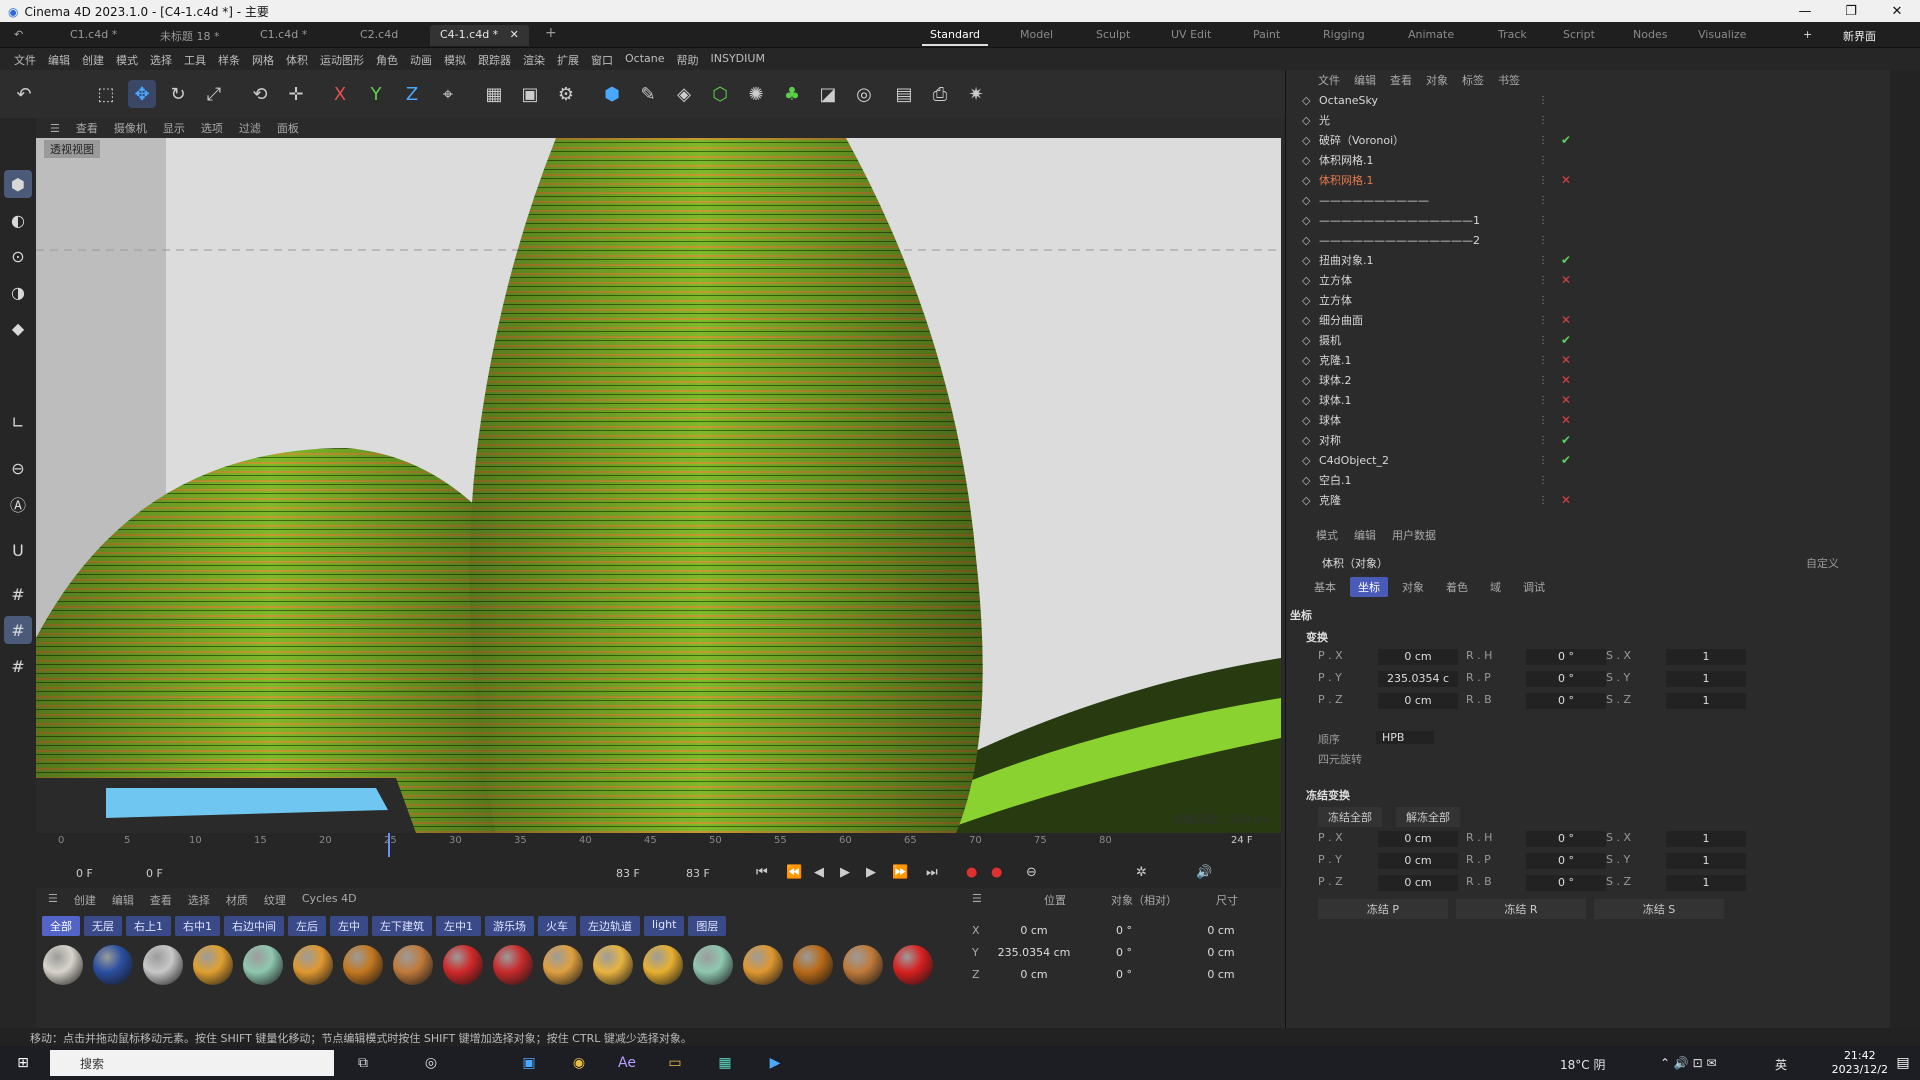  I want to click on close-button: ✕, so click(1897, 11).